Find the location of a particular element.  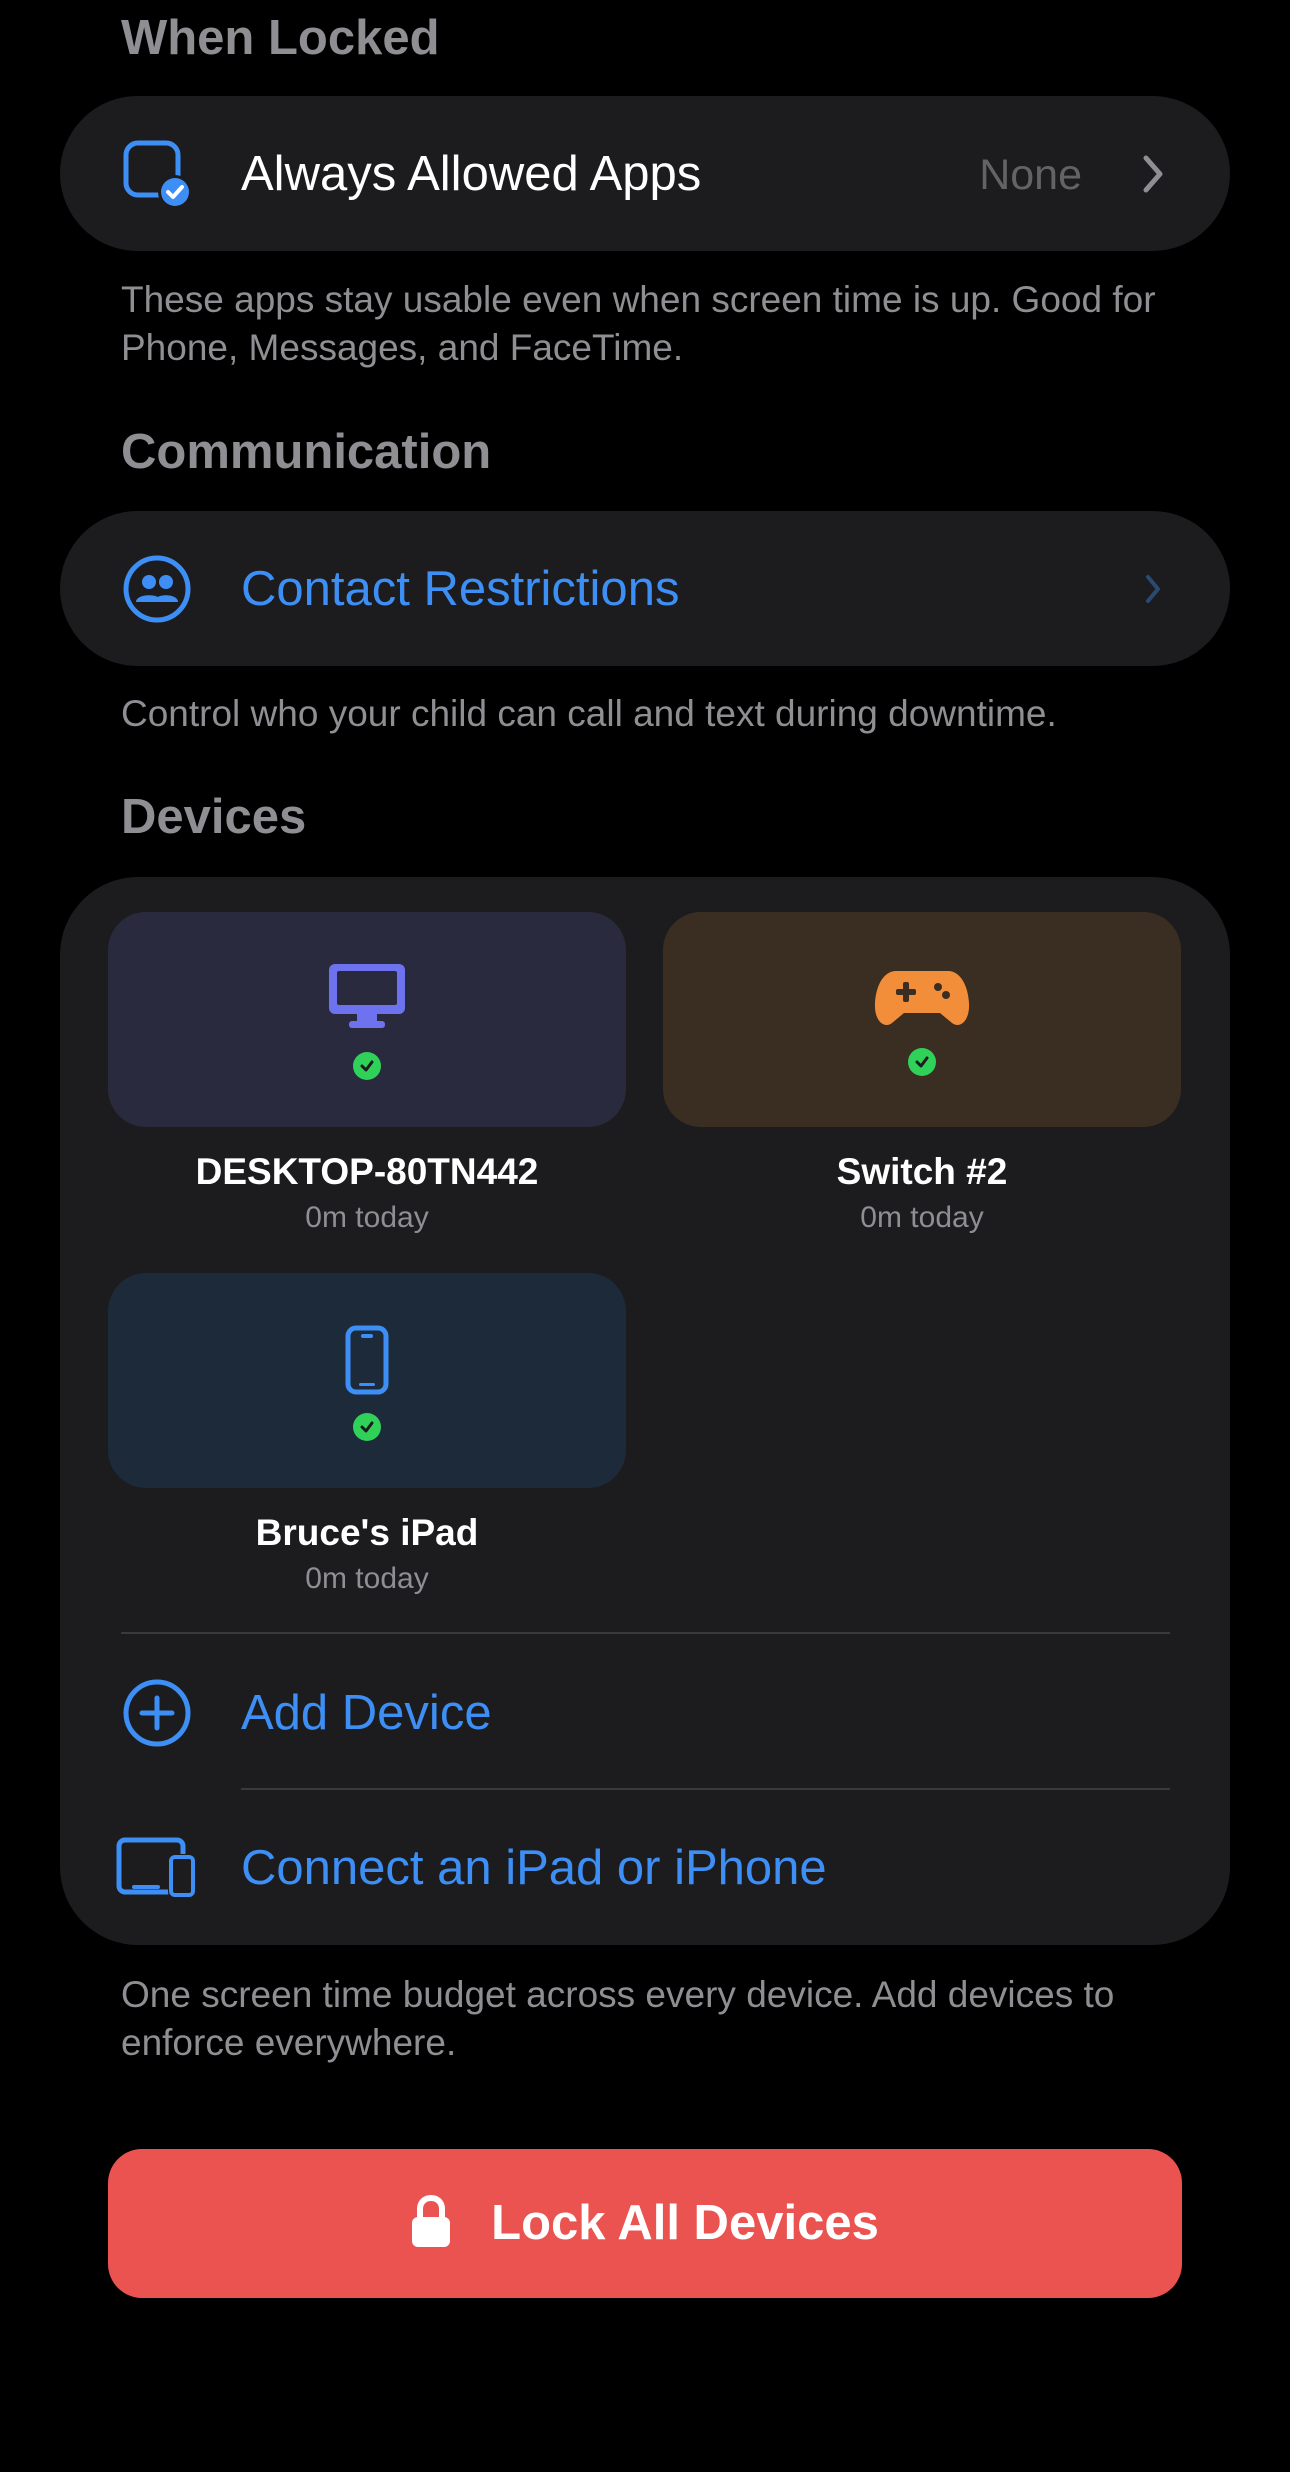

always-allowed-apps-label: Always Allowed Apps is located at coordinates (471, 174).